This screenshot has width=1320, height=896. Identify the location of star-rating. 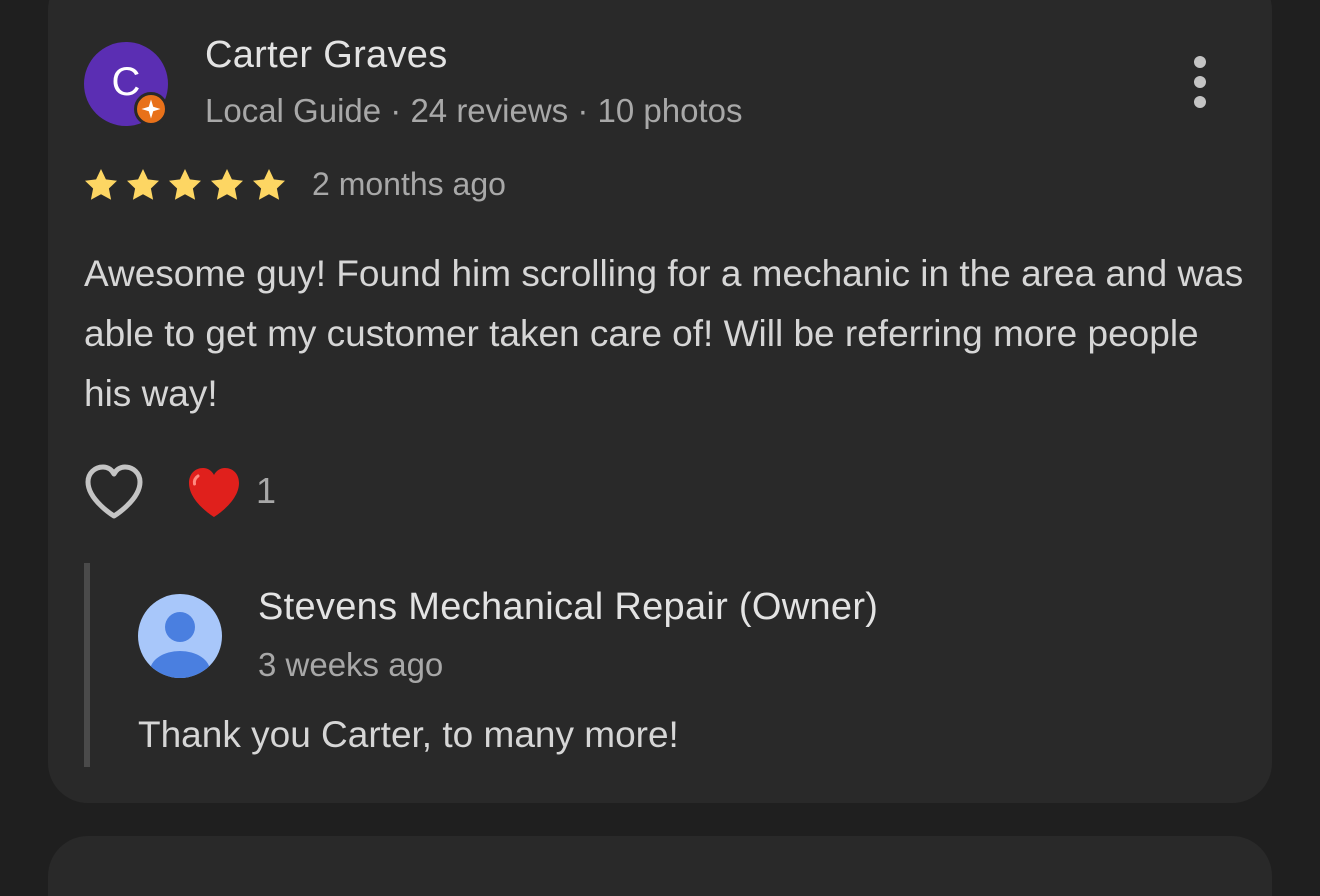
(185, 184).